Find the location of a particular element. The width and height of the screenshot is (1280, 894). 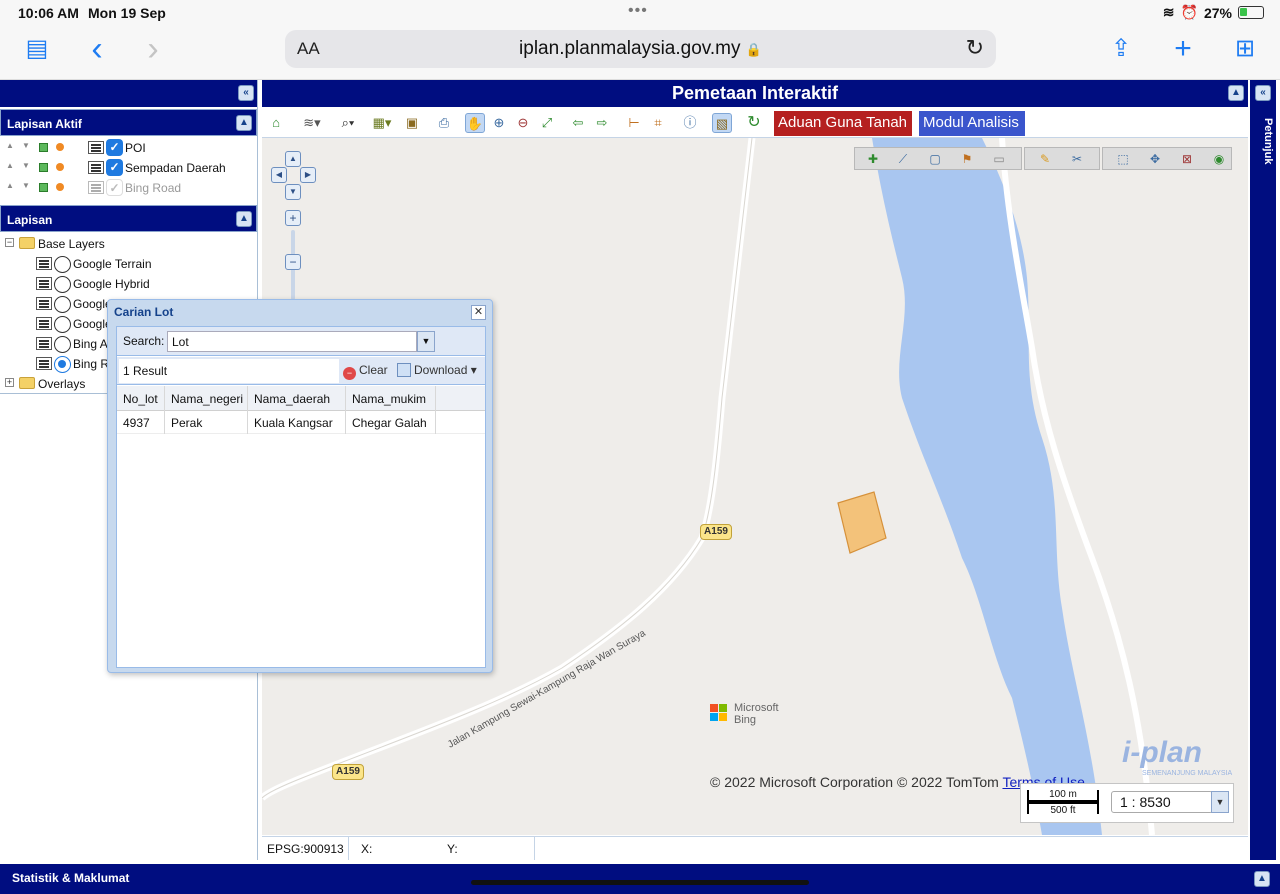

expand-node-icon: + is located at coordinates (9, 382).